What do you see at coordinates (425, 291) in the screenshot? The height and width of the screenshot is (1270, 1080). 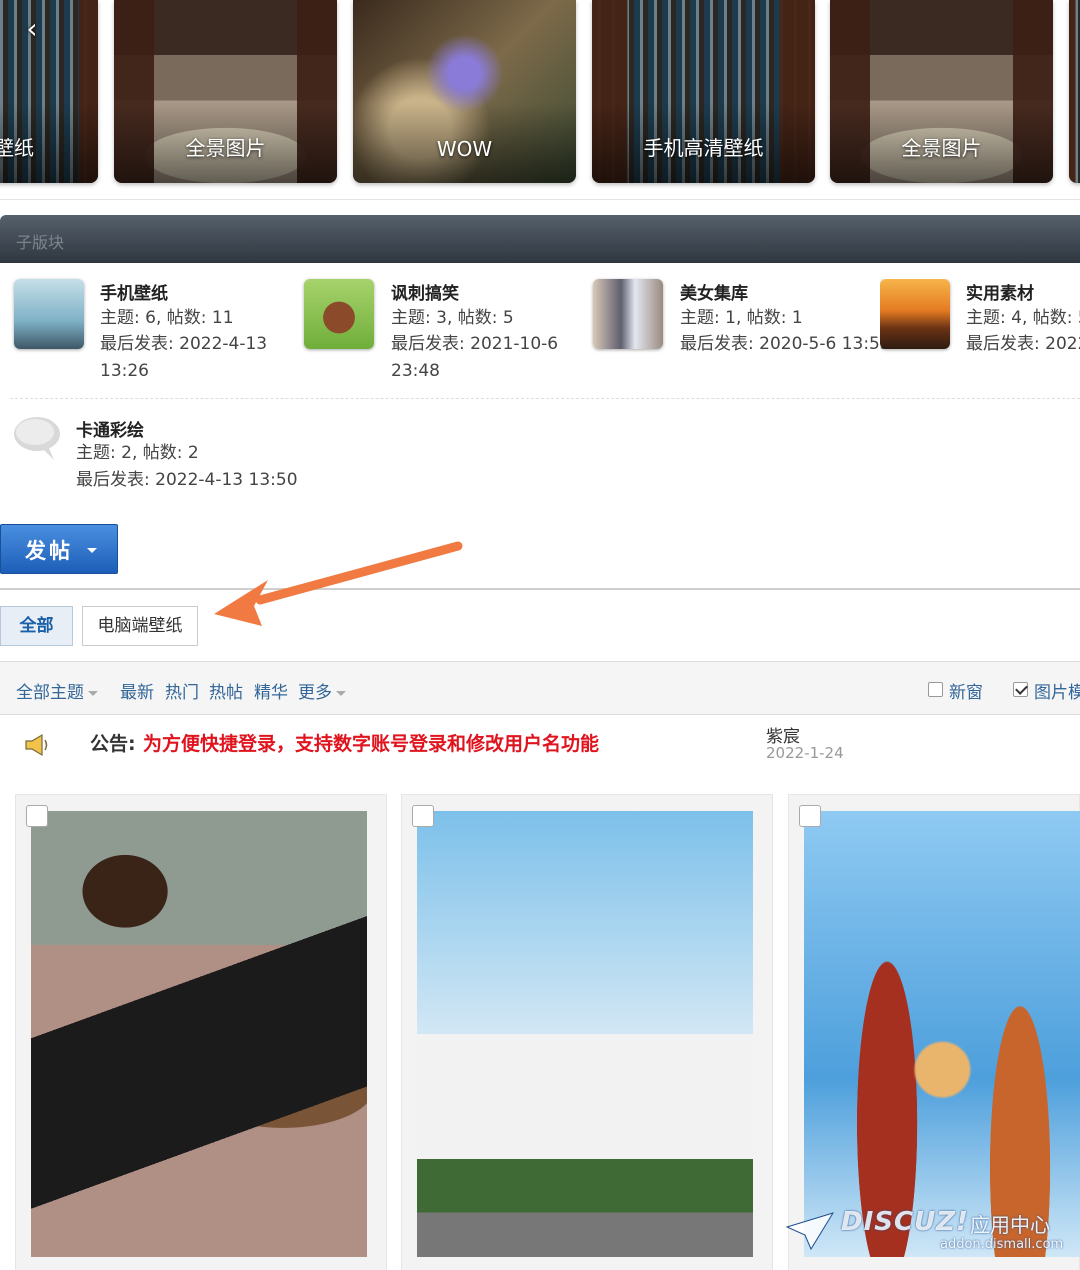 I see `subforum-name: 讽刺搞笑` at bounding box center [425, 291].